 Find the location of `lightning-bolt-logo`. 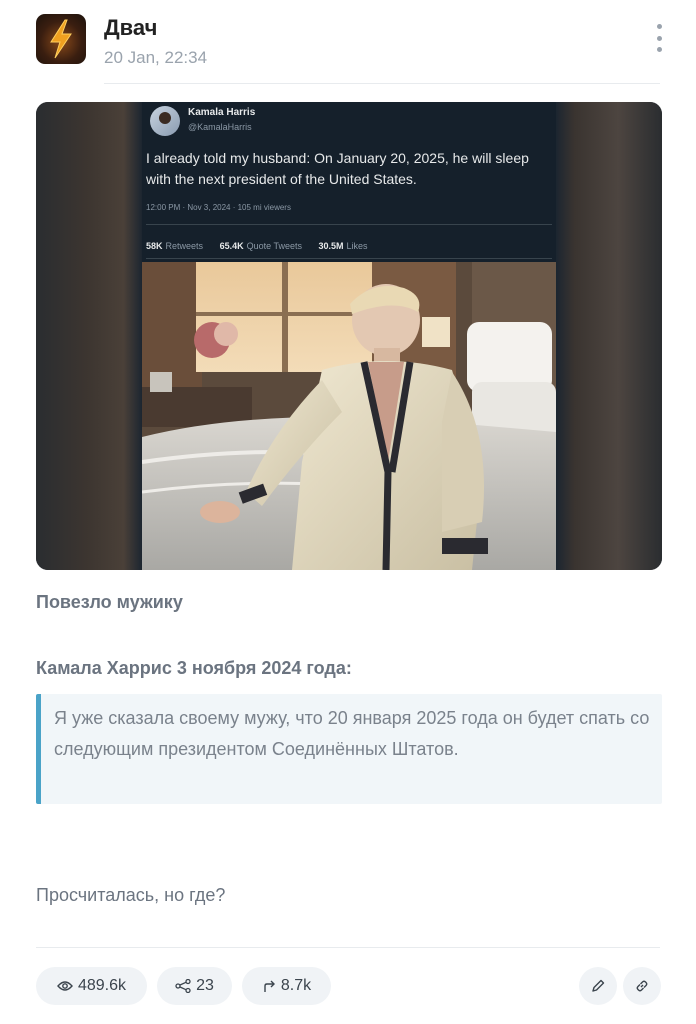

lightning-bolt-logo is located at coordinates (61, 39).